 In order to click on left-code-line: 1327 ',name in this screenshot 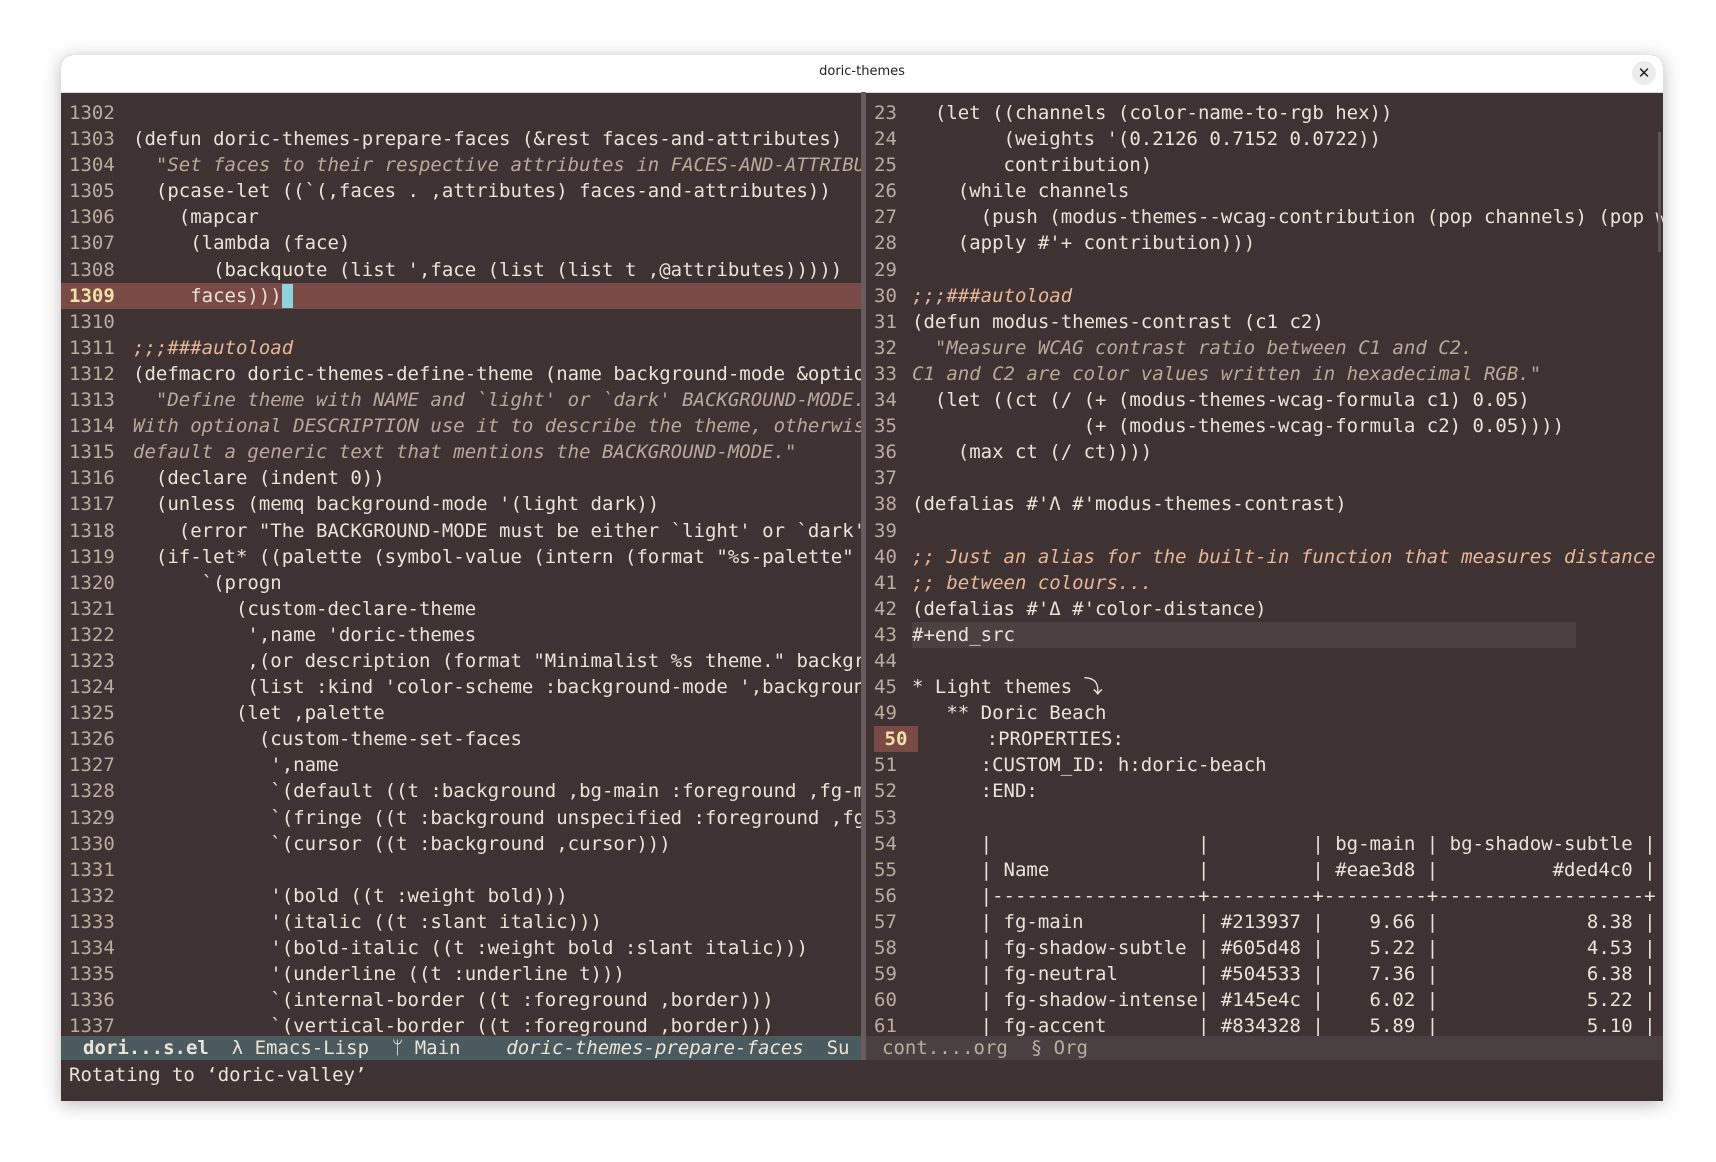, I will do `click(461, 765)`.